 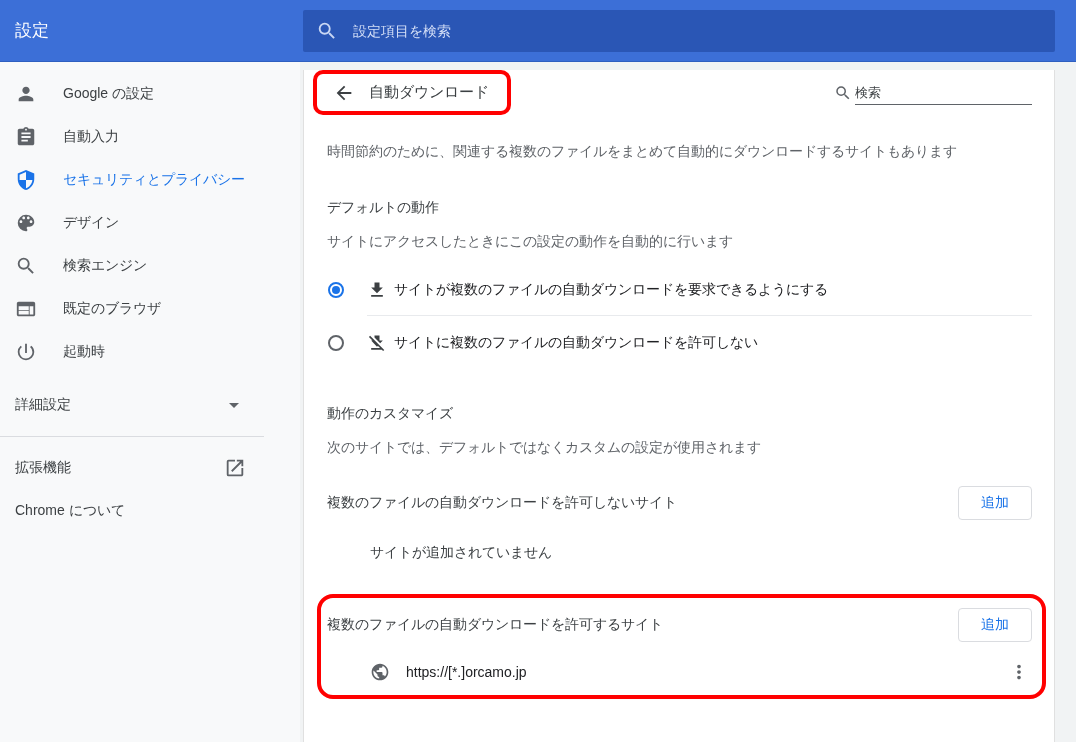 I want to click on option-label: サイトが複数のファイルの自動ダウンロードを要求できるようにする, so click(x=611, y=289).